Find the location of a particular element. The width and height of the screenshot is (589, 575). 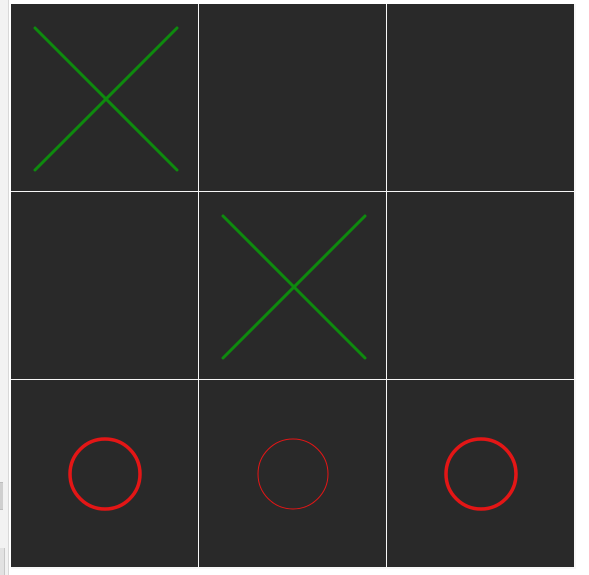

gutter-handle-lower is located at coordinates (2, 561).